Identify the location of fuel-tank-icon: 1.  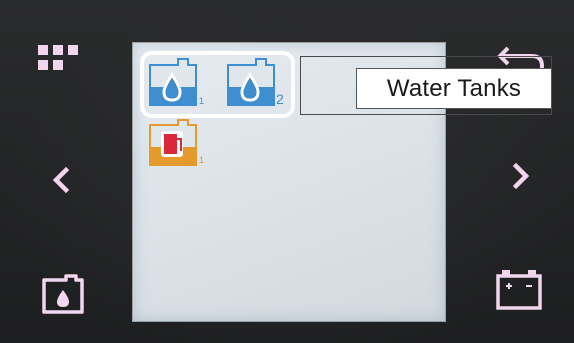
(179, 143).